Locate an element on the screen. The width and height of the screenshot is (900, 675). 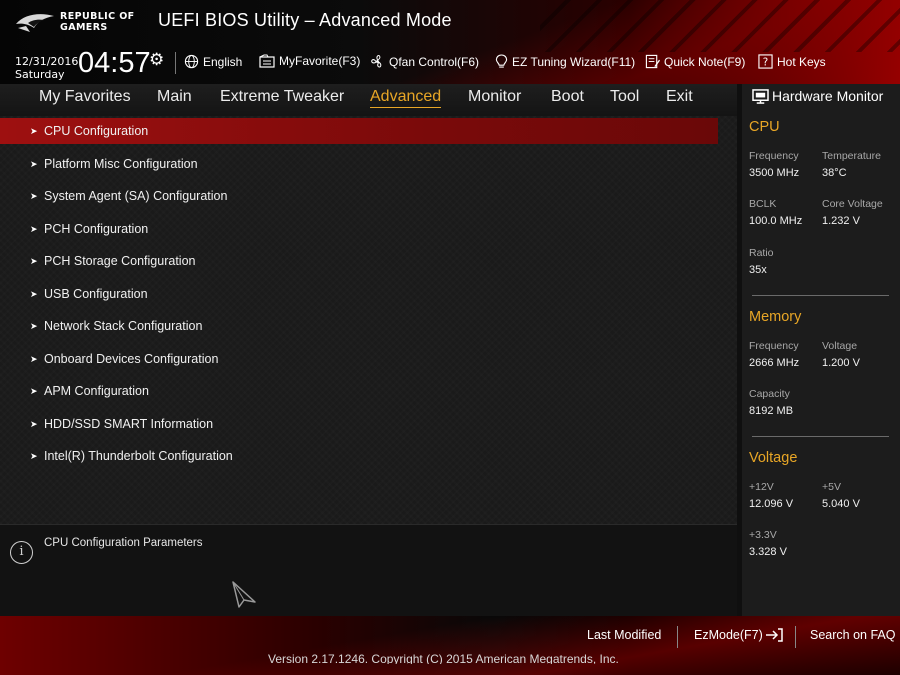
capacity-value: 8192 MB is located at coordinates (771, 411).